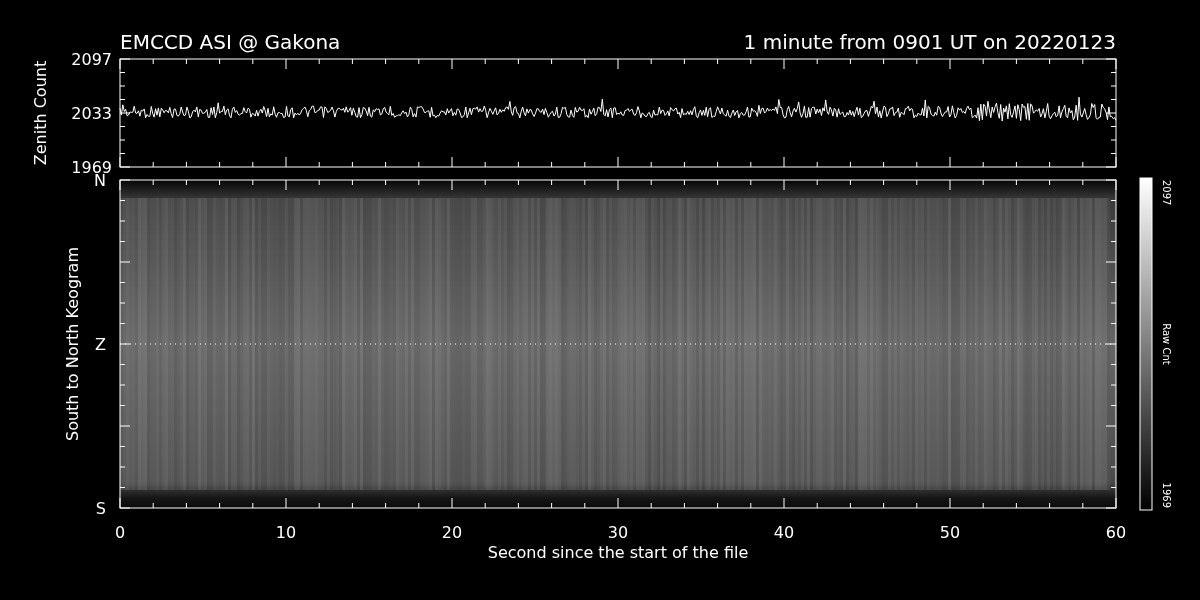  What do you see at coordinates (100, 508) in the screenshot?
I see `y-tick-label: S` at bounding box center [100, 508].